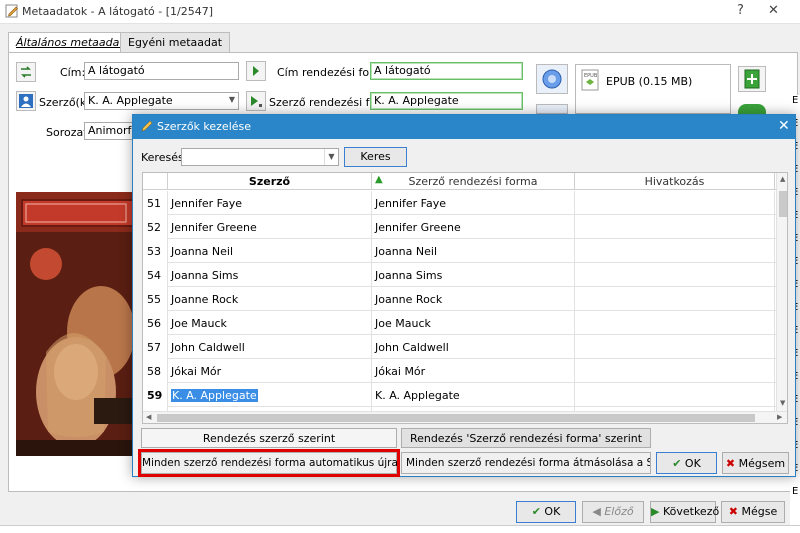 Image resolution: width=800 pixels, height=533 pixels. What do you see at coordinates (473, 227) in the screenshot?
I see `sort-form-cell: Jennifer Greene` at bounding box center [473, 227].